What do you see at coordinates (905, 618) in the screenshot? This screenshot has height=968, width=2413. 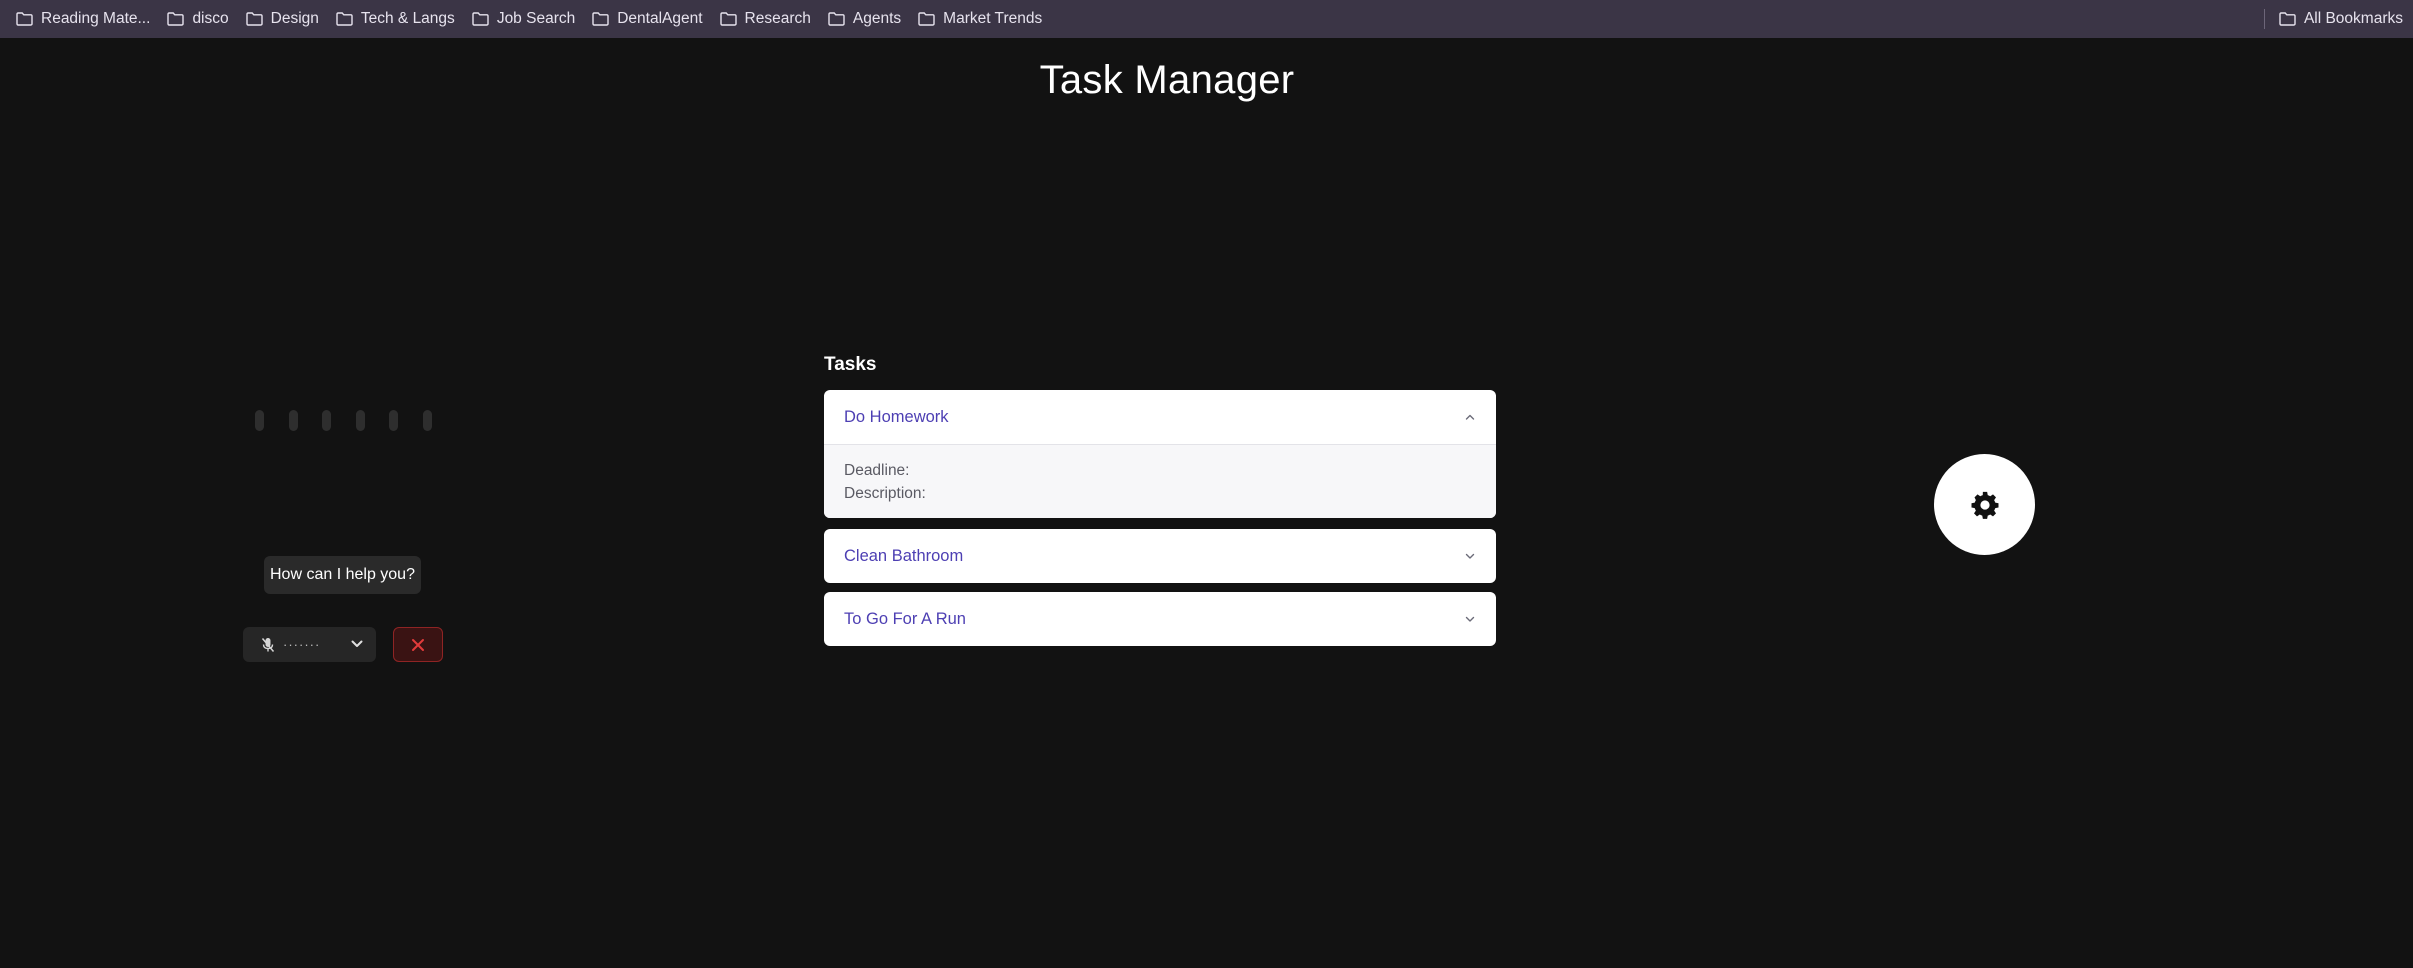 I see `task-title: To Go For A Run` at bounding box center [905, 618].